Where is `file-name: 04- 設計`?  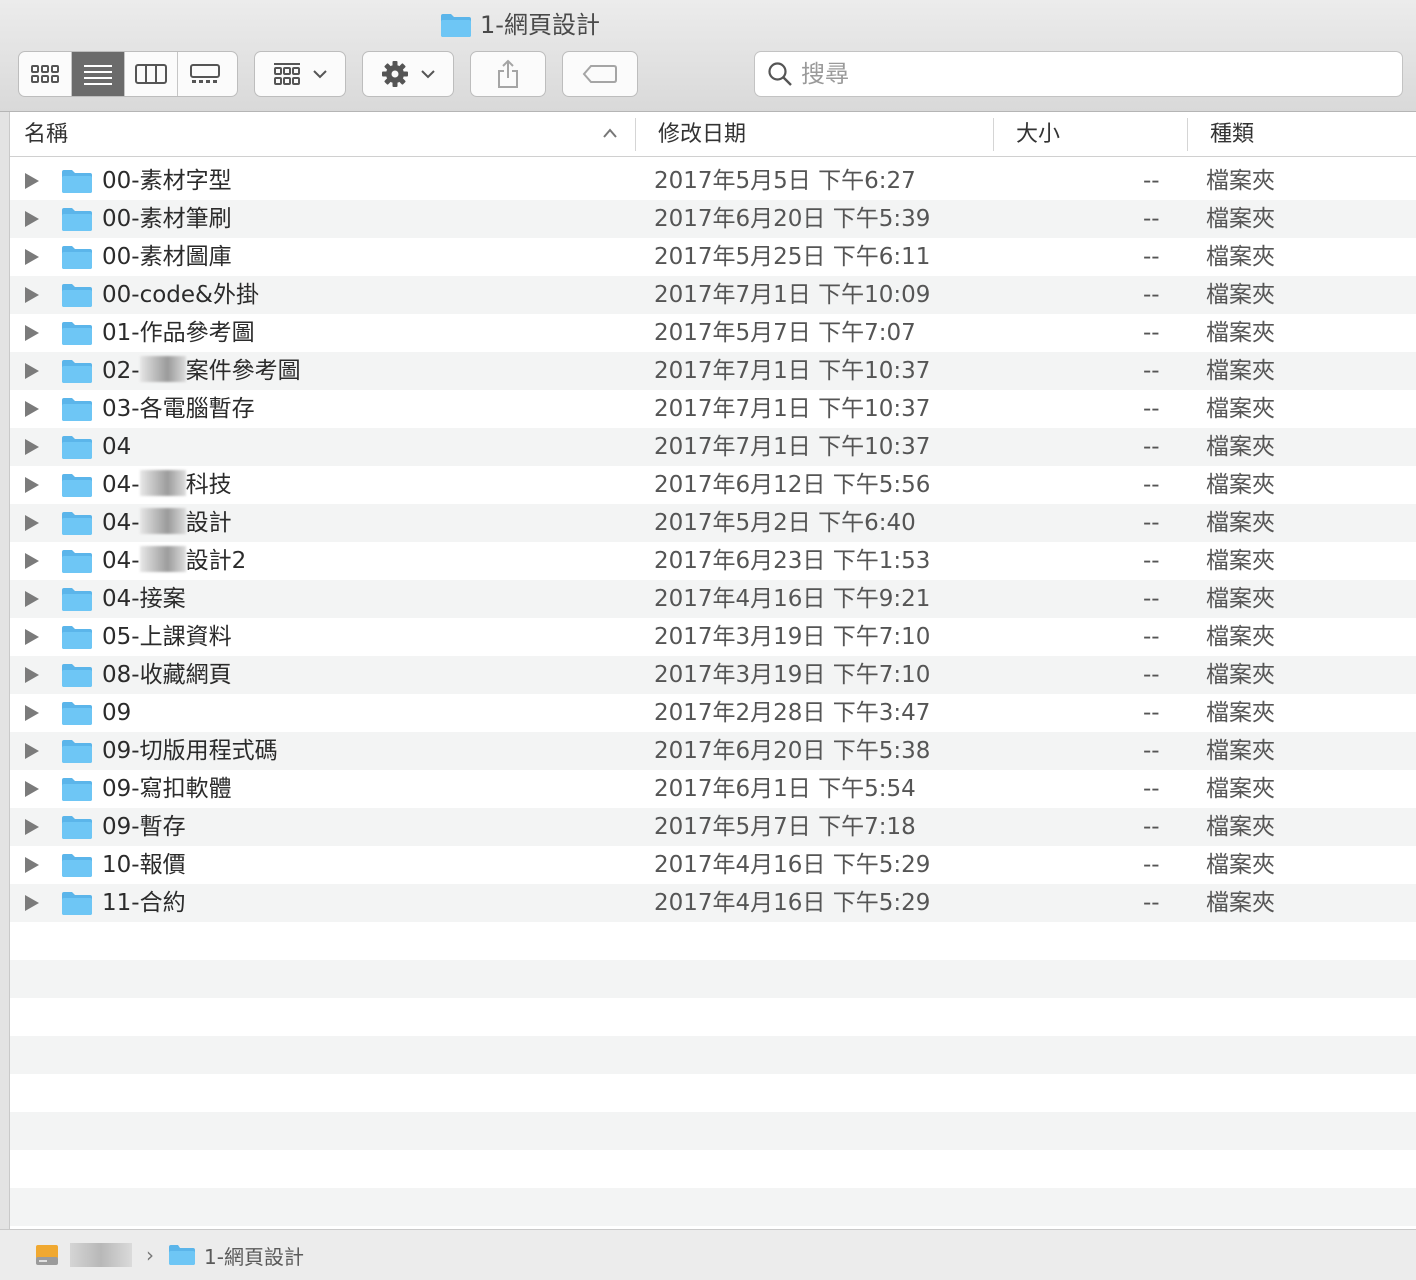 file-name: 04- 設計 is located at coordinates (167, 523).